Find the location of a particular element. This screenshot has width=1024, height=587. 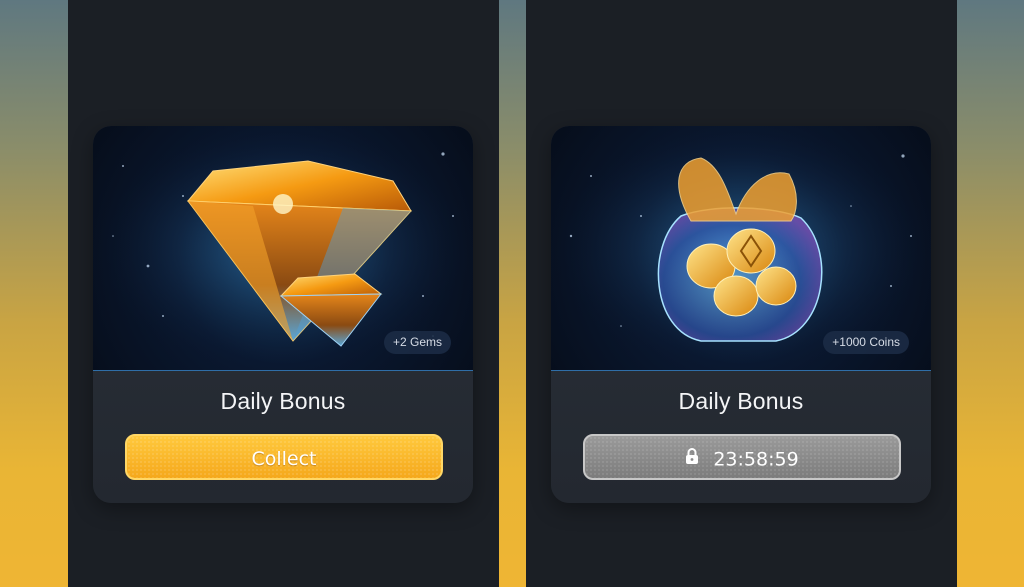

collect-button: Collect is located at coordinates (284, 457).